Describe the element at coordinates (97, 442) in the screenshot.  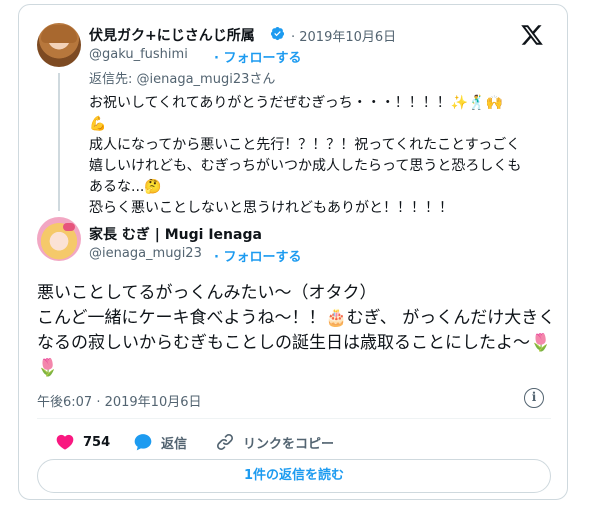
I see `like-count: 754` at that location.